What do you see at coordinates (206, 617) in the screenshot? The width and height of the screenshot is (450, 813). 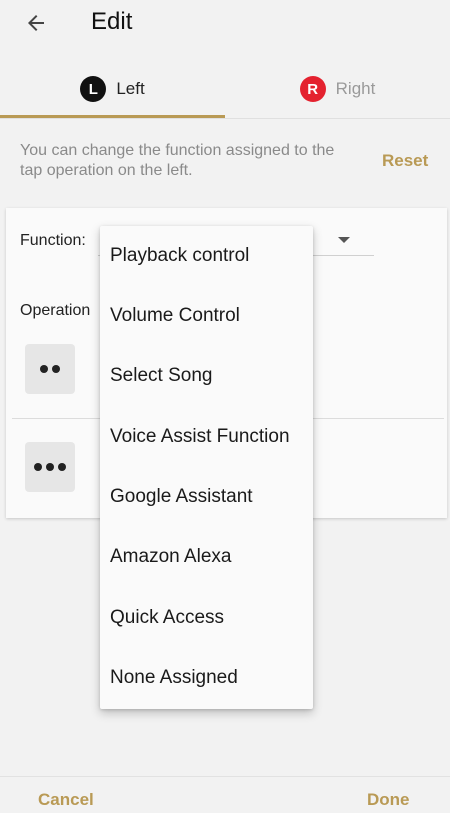 I see `option-quick-access: Quick Access` at bounding box center [206, 617].